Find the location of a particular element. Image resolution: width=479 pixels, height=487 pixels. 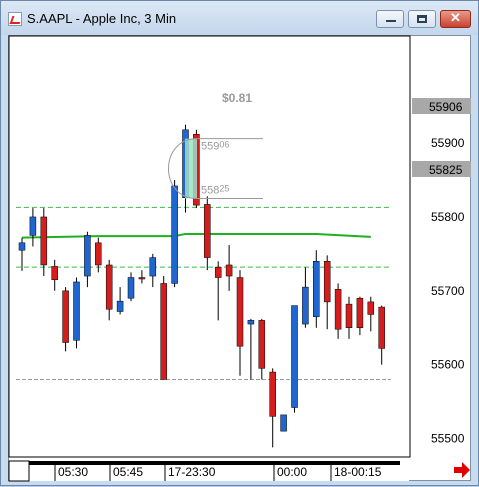

scroll-right-arrow-icon is located at coordinates (462, 470).